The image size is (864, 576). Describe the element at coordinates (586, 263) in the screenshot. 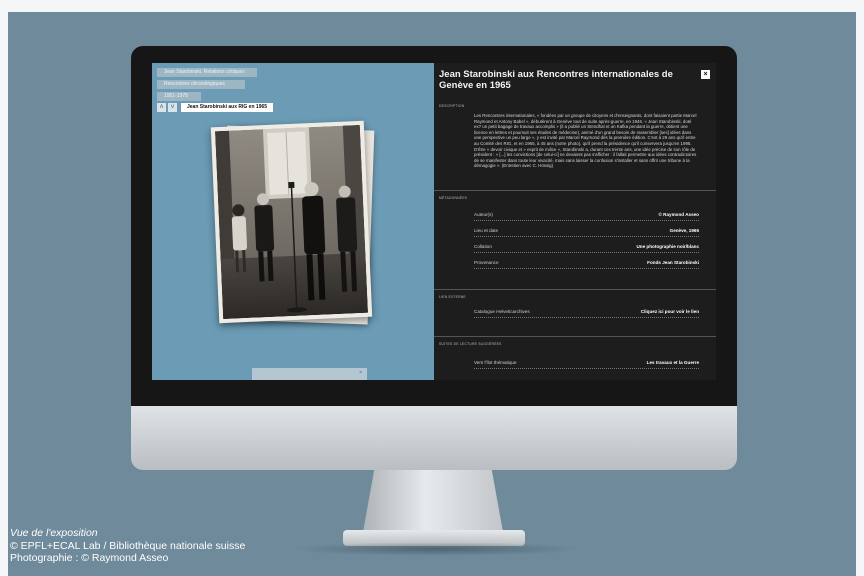

I see `metadata-row: Provenance Fonds Jean Starobinski` at that location.